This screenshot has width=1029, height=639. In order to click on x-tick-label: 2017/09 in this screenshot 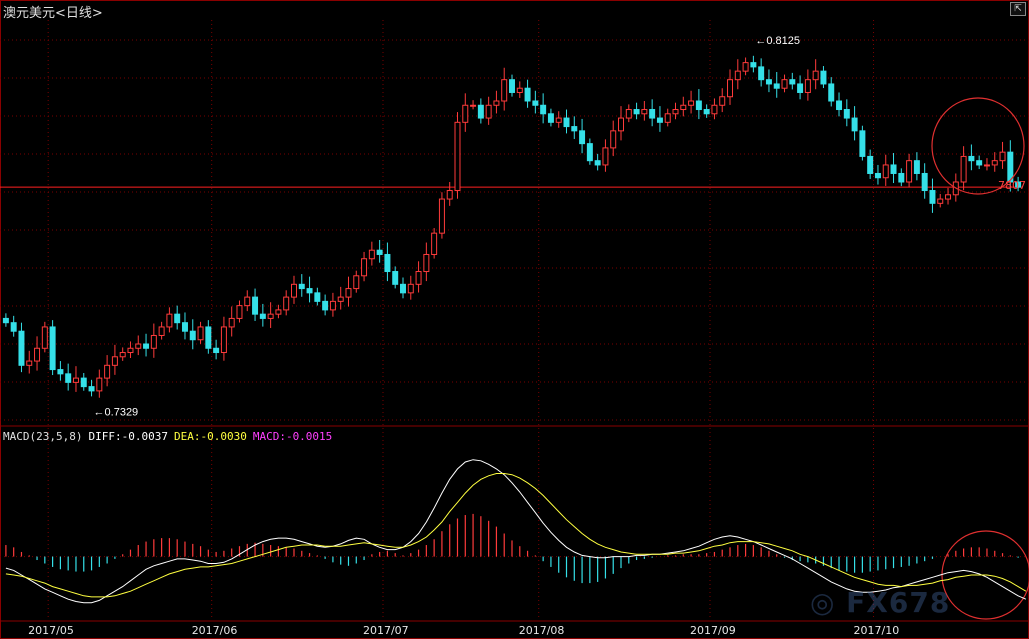, I will do `click(713, 630)`.